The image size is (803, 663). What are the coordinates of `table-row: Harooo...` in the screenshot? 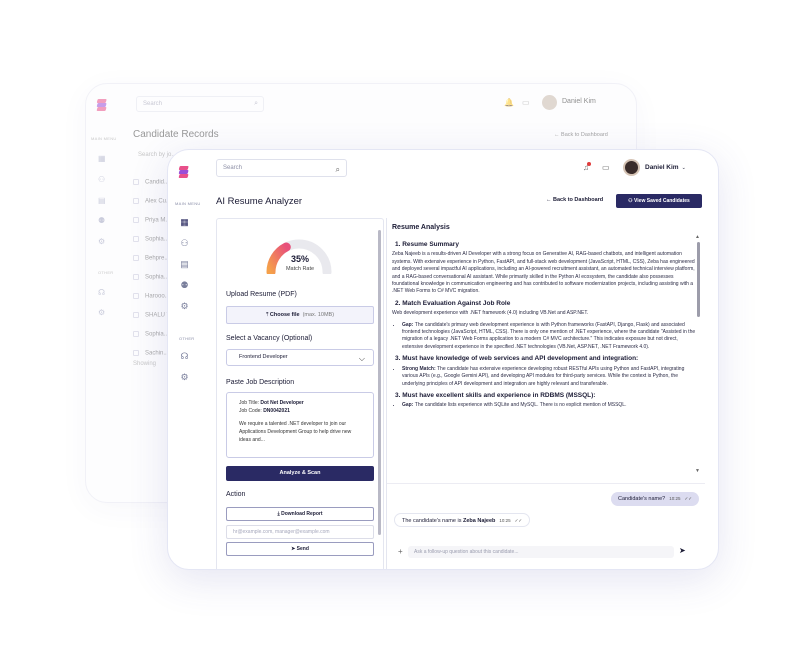 It's located at (151, 296).